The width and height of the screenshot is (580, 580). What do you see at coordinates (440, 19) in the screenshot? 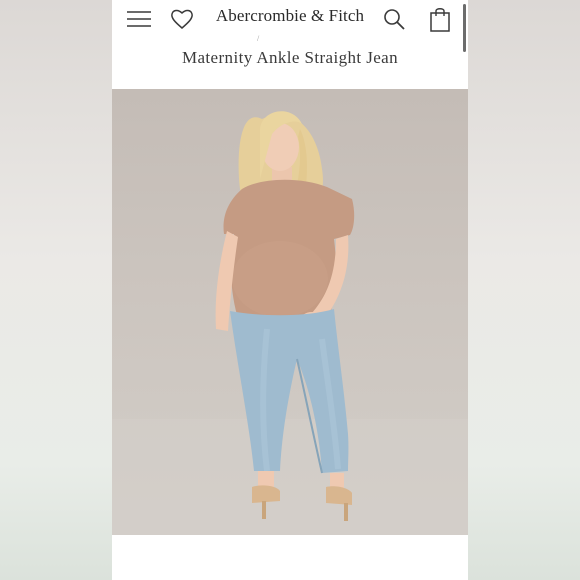
I see `shopping-bag-icon` at bounding box center [440, 19].